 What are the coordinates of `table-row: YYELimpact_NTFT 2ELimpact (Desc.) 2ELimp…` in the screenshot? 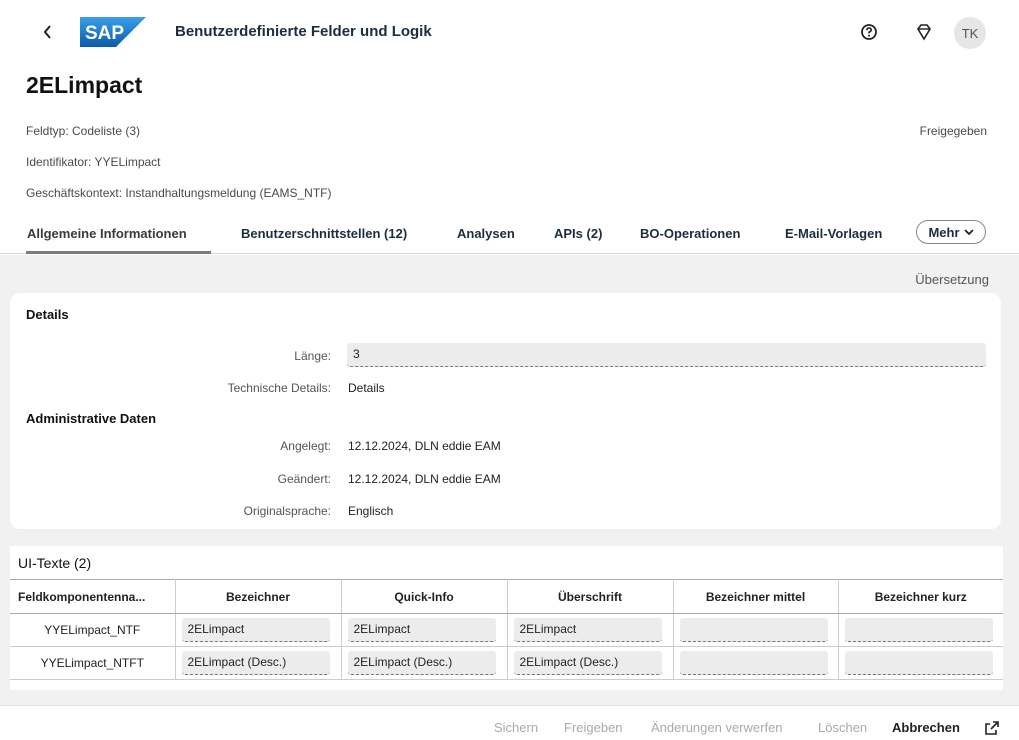 It's located at (506, 663).